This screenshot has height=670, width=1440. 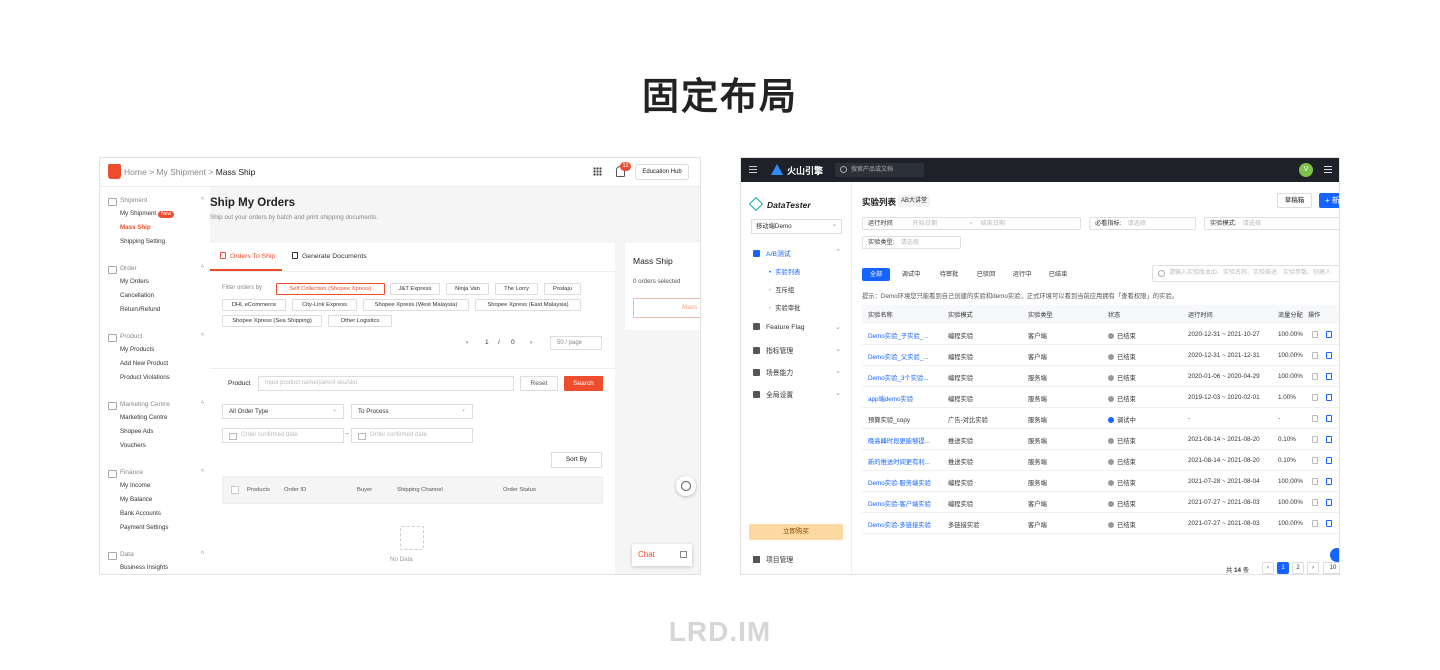 What do you see at coordinates (246, 257) in the screenshot?
I see `tab-orders-to-ship: Orders To Ship` at bounding box center [246, 257].